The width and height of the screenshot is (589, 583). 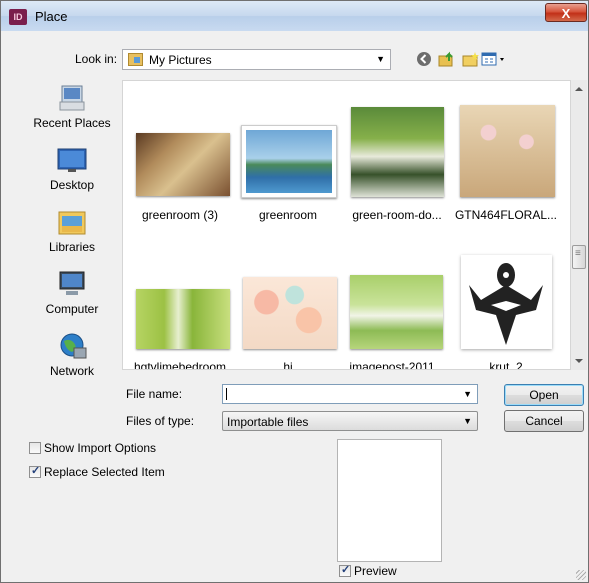 I want to click on place-label: Recent Places, so click(x=72, y=123).